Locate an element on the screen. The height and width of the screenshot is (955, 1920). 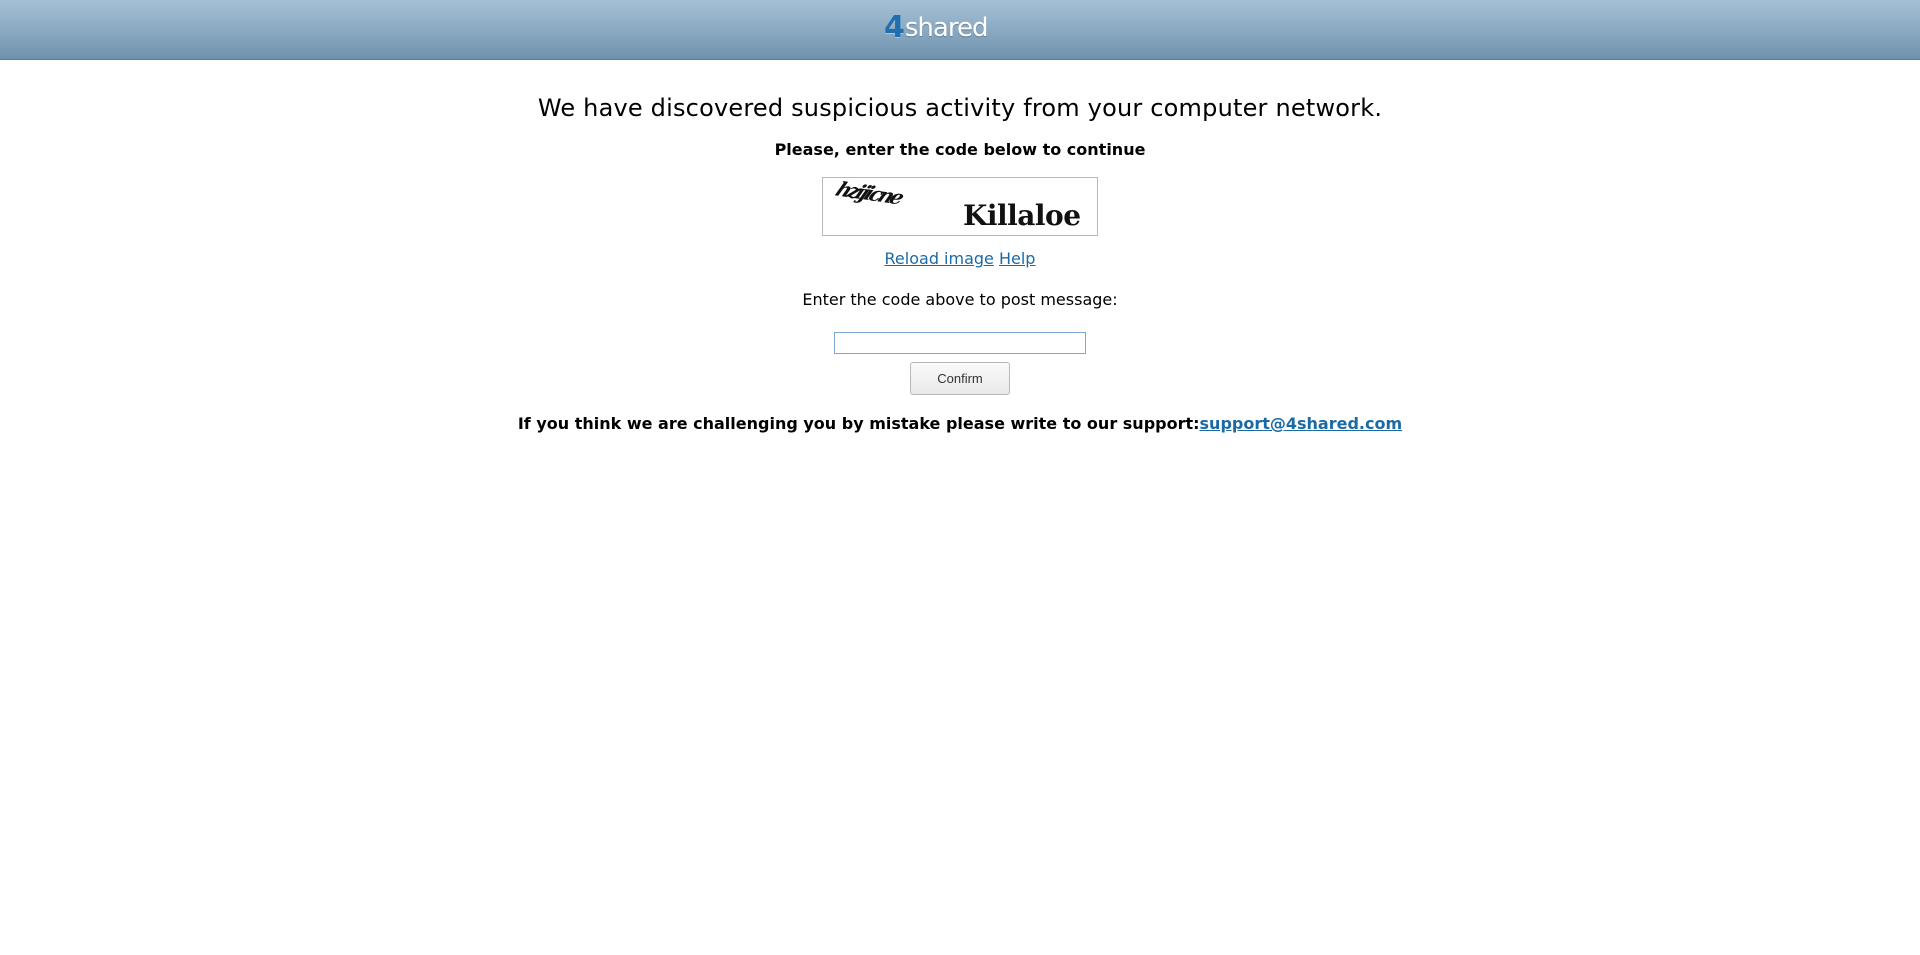
captcha-code-input is located at coordinates (960, 343).